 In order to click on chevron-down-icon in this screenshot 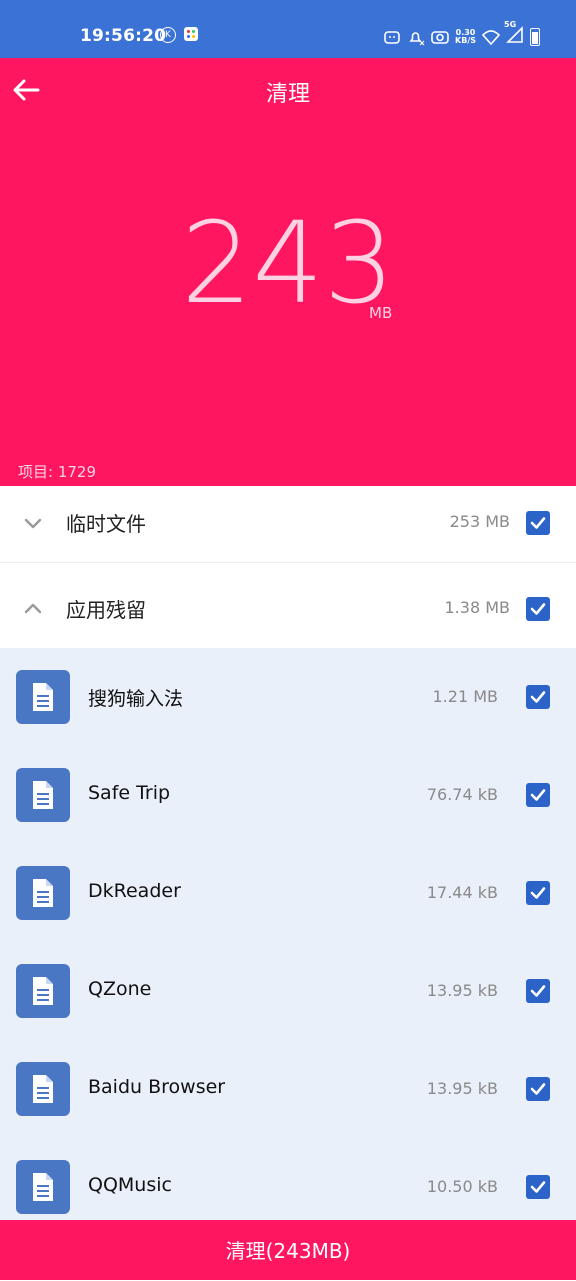, I will do `click(33, 523)`.